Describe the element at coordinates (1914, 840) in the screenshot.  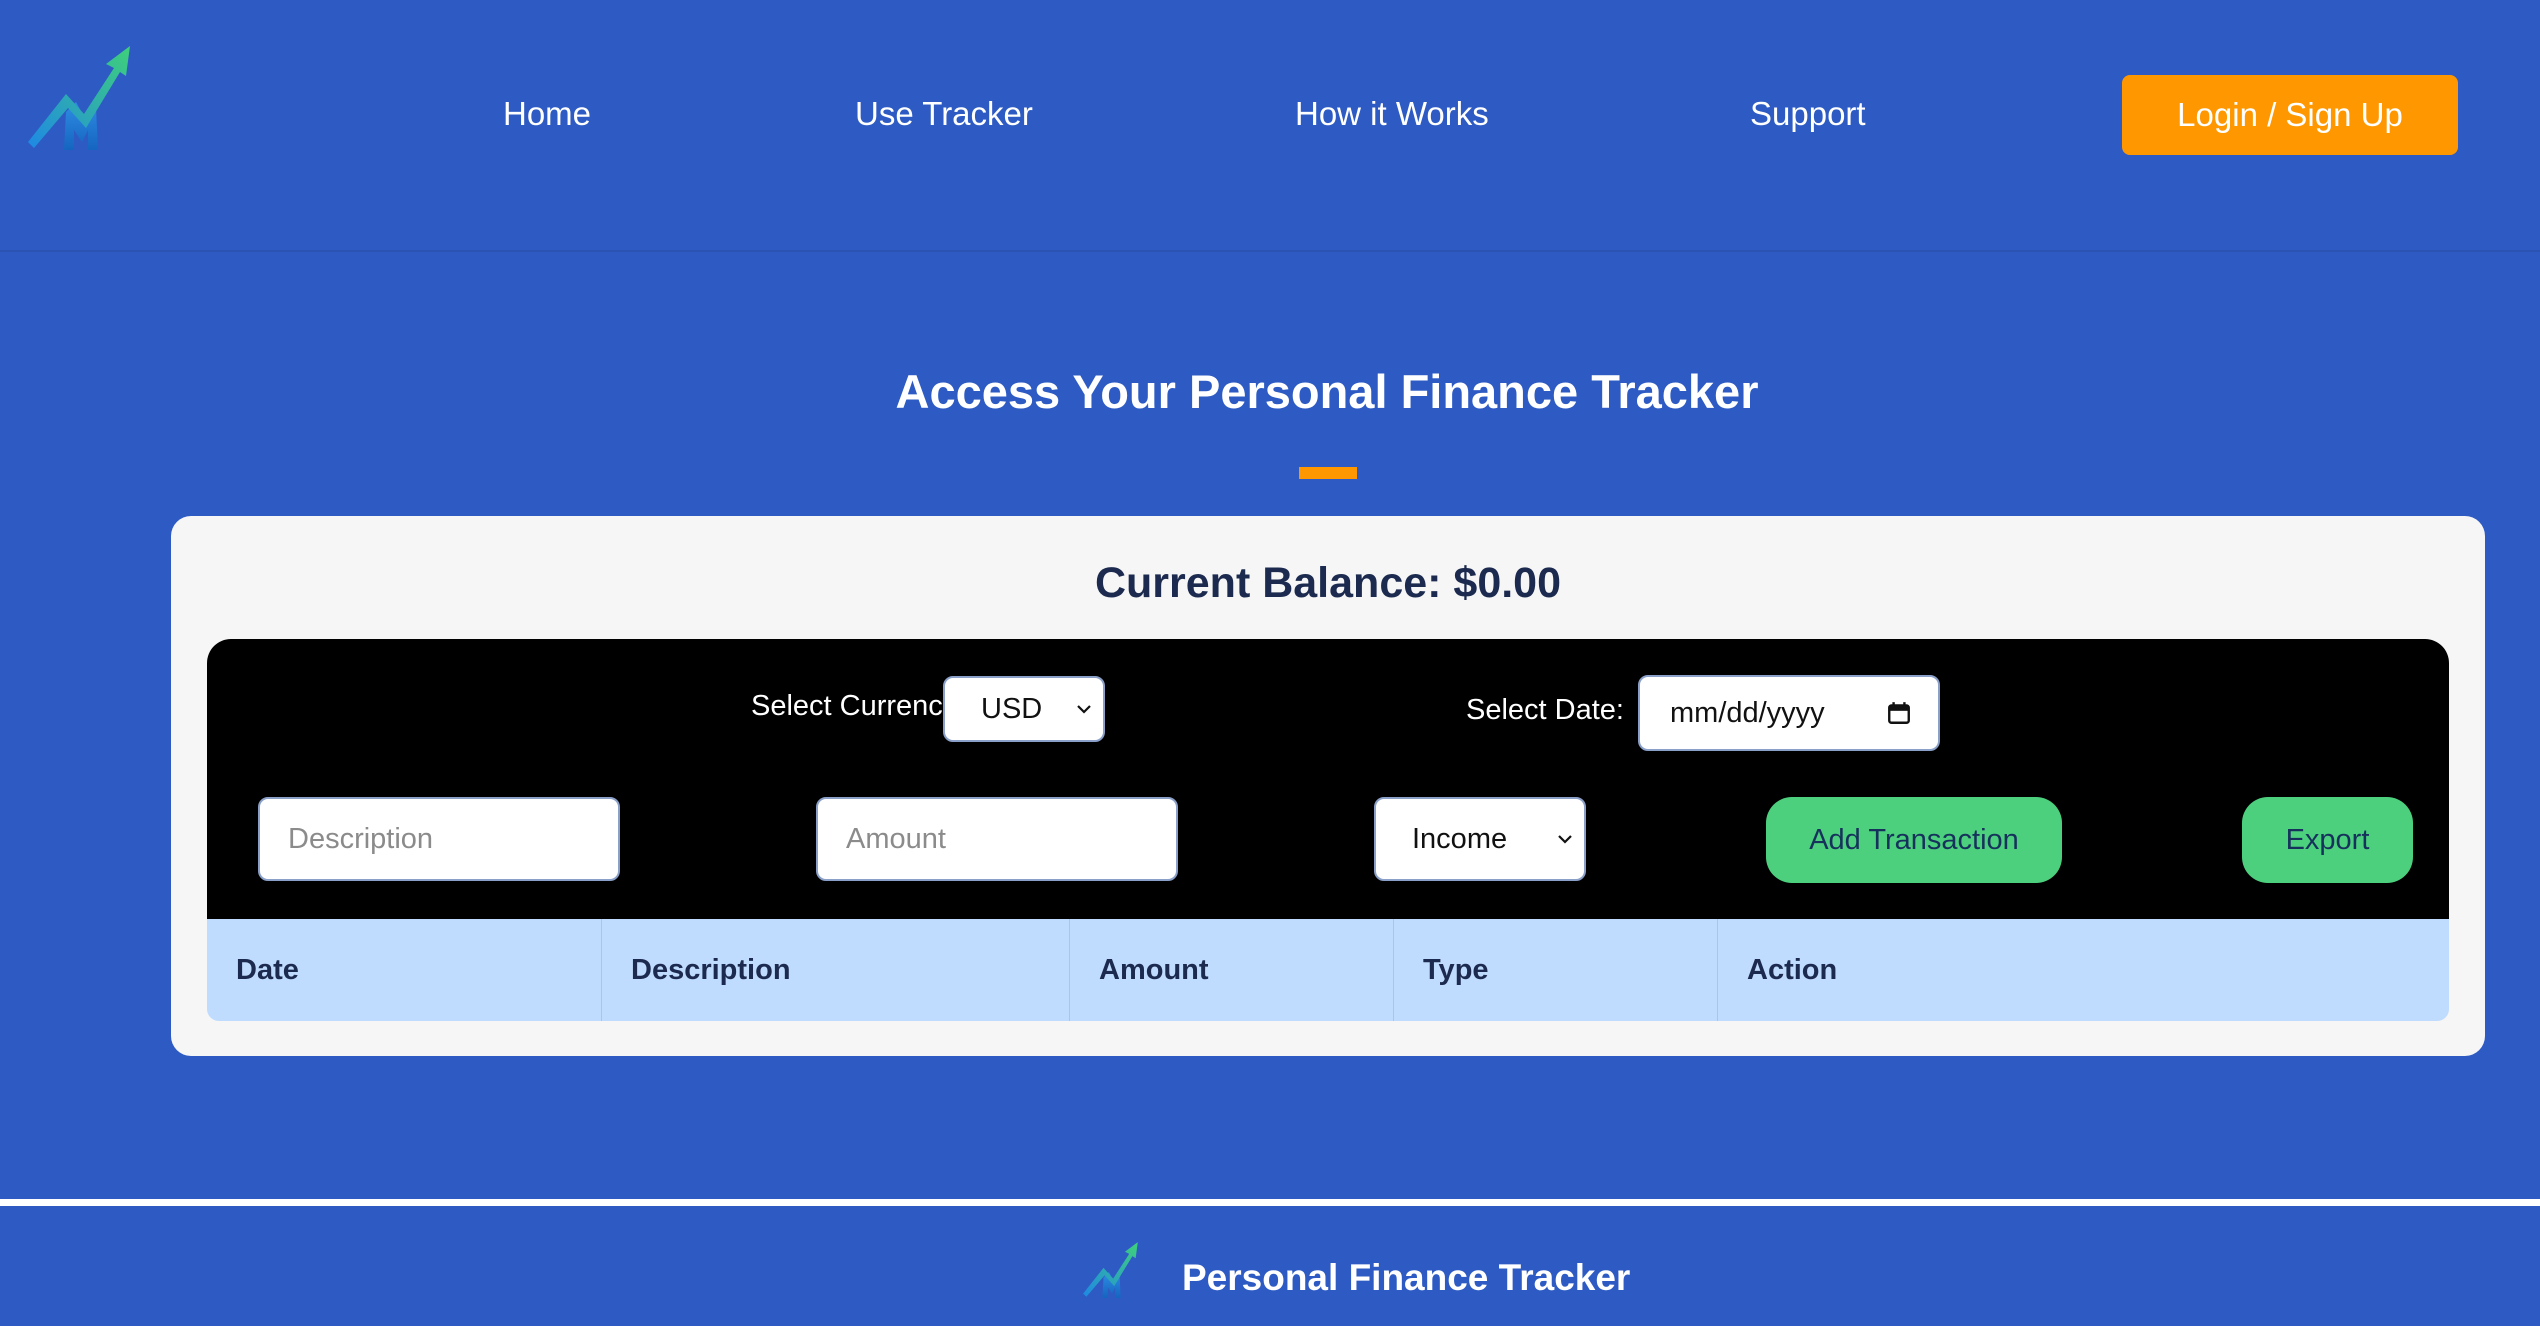
I see `add-transaction-button: Add Transaction` at that location.